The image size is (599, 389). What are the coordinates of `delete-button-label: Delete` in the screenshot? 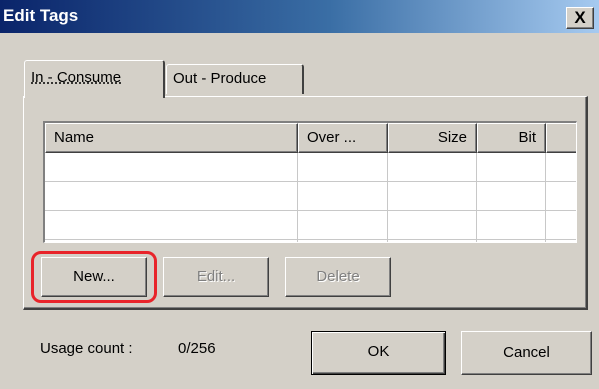 It's located at (338, 276).